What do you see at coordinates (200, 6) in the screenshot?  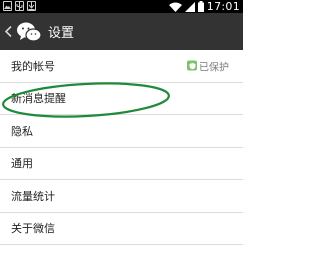 I see `battery-icon` at bounding box center [200, 6].